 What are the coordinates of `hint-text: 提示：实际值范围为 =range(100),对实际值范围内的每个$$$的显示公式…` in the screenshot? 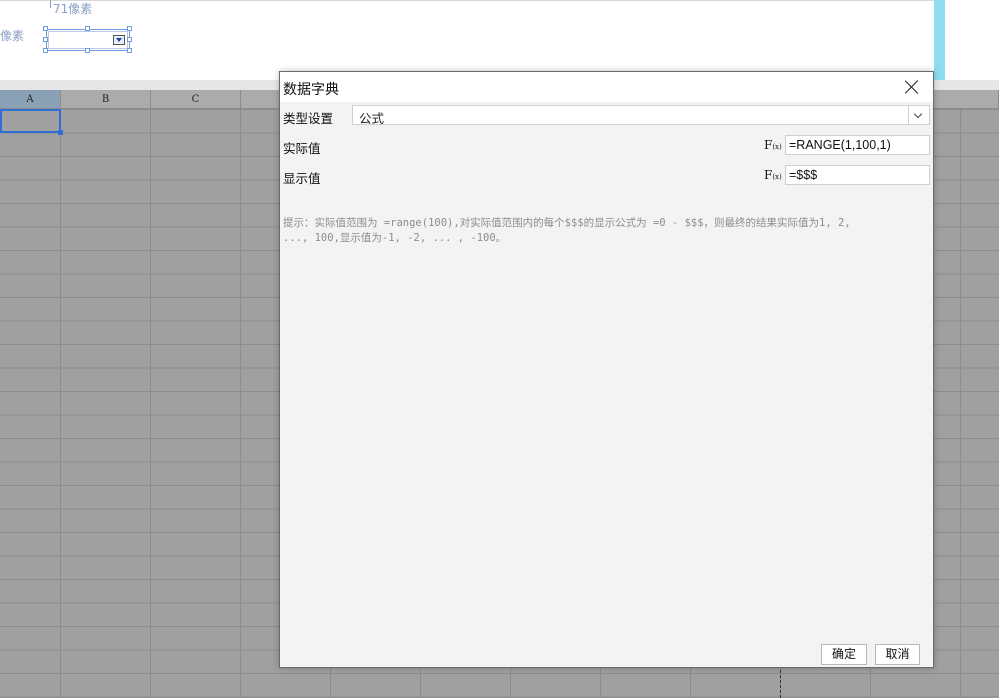 It's located at (593, 231).